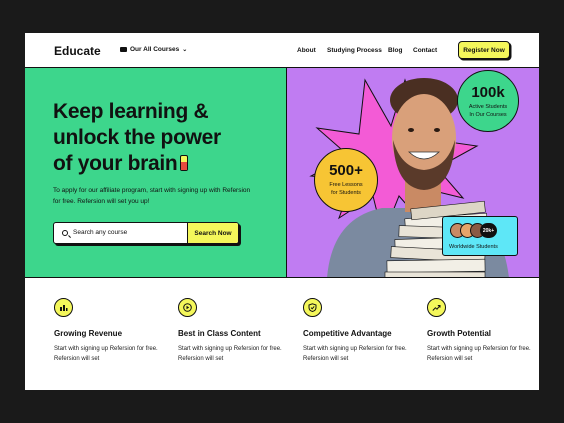 This screenshot has width=564, height=423. I want to click on search-input: Search any course, so click(100, 232).